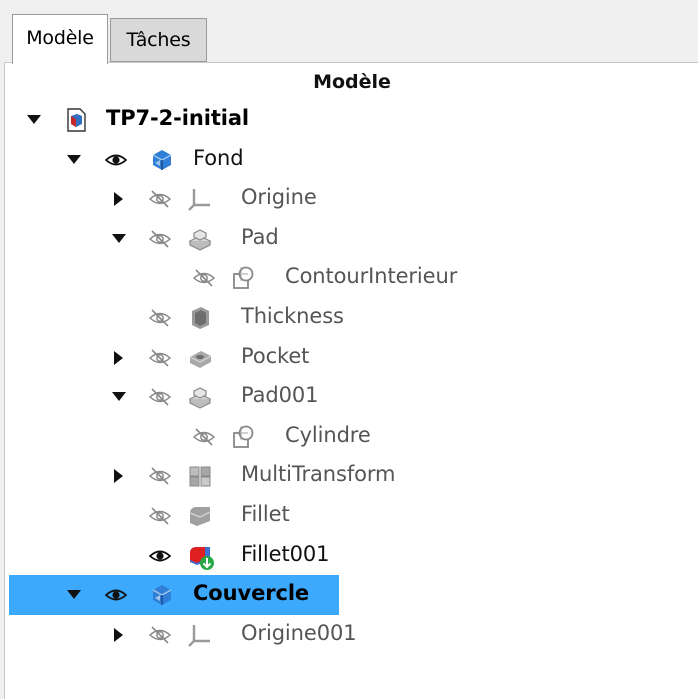 This screenshot has width=698, height=699. I want to click on tree-item-label: Couvercle, so click(251, 593).